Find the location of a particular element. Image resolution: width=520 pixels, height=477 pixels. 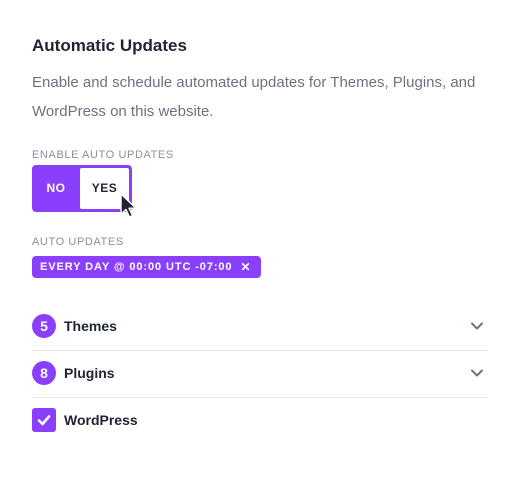

wordpress-row: WordPress is located at coordinates (260, 420).